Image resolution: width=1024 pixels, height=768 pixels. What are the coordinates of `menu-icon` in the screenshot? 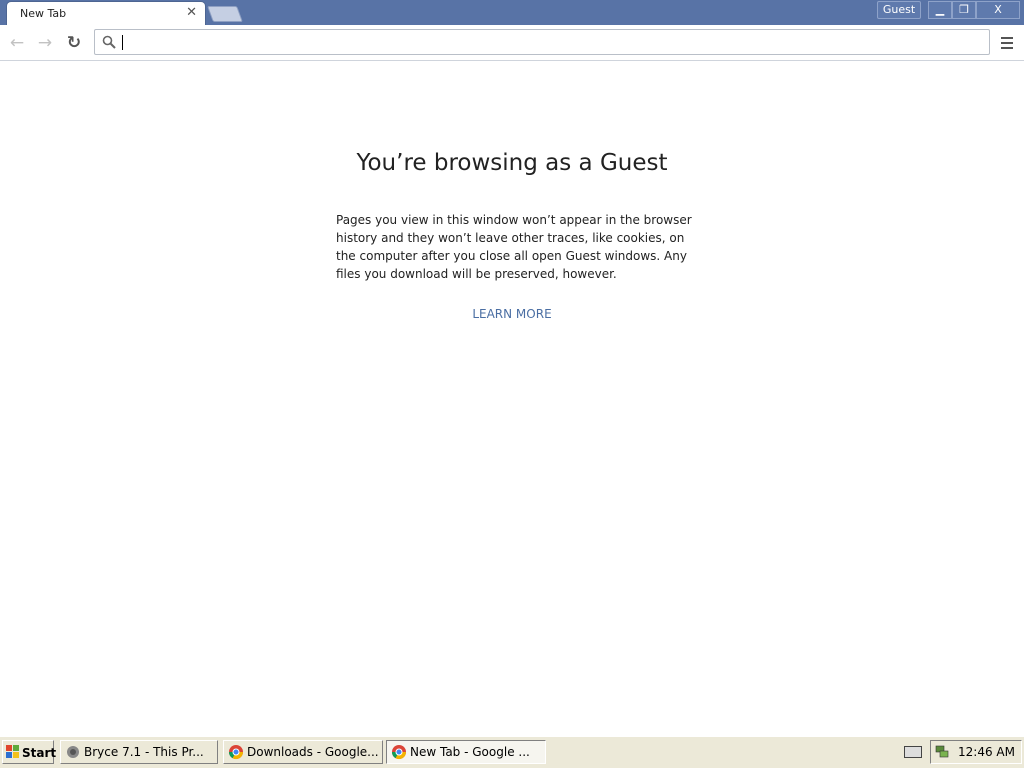 It's located at (1008, 43).